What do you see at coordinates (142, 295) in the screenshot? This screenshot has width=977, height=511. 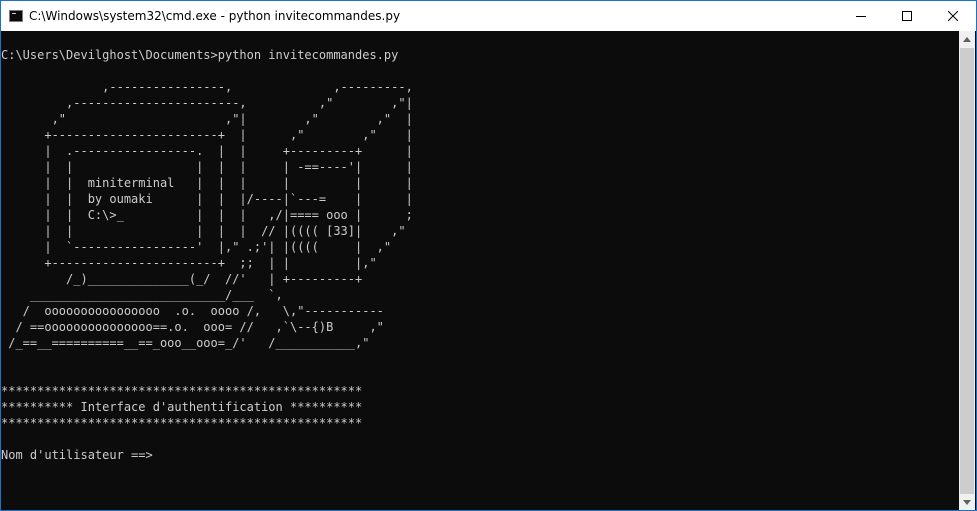 I see `ascii-art-line: ___________________________/___ `,` at bounding box center [142, 295].